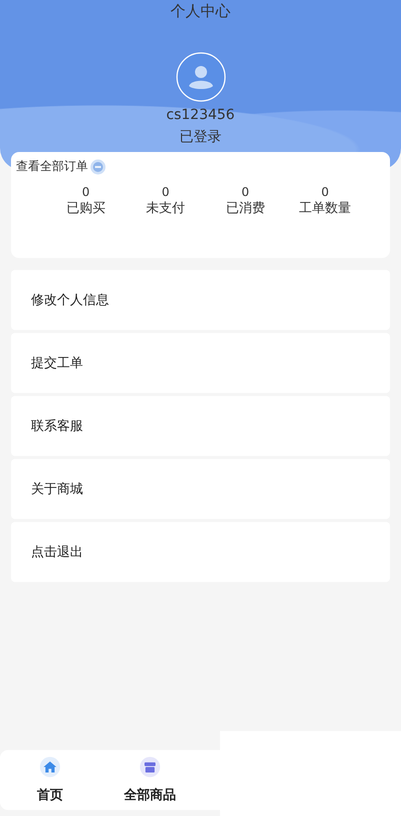 This screenshot has width=401, height=816. What do you see at coordinates (325, 209) in the screenshot?
I see `stat-label: 工单数量` at bounding box center [325, 209].